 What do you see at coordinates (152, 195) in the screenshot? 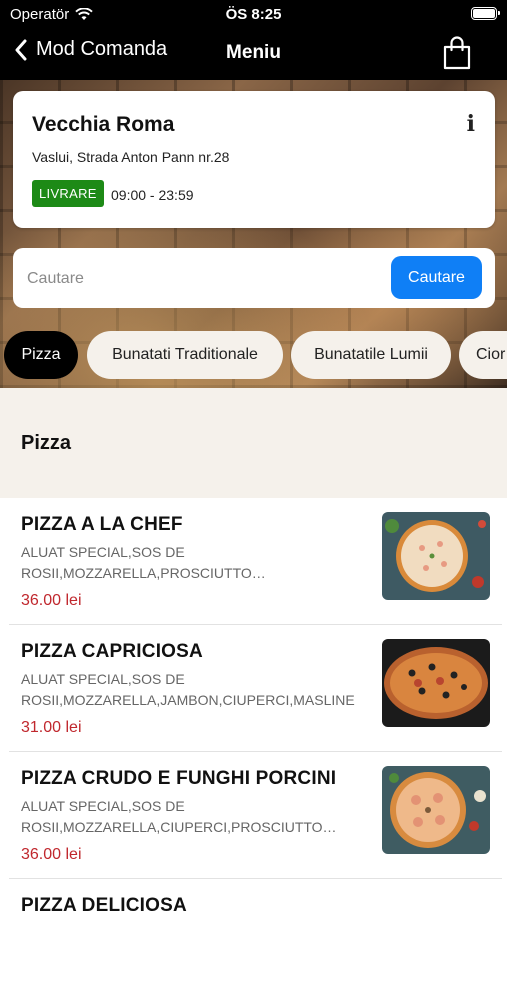
I see `opening-hours: 09:00 - 23:59` at bounding box center [152, 195].